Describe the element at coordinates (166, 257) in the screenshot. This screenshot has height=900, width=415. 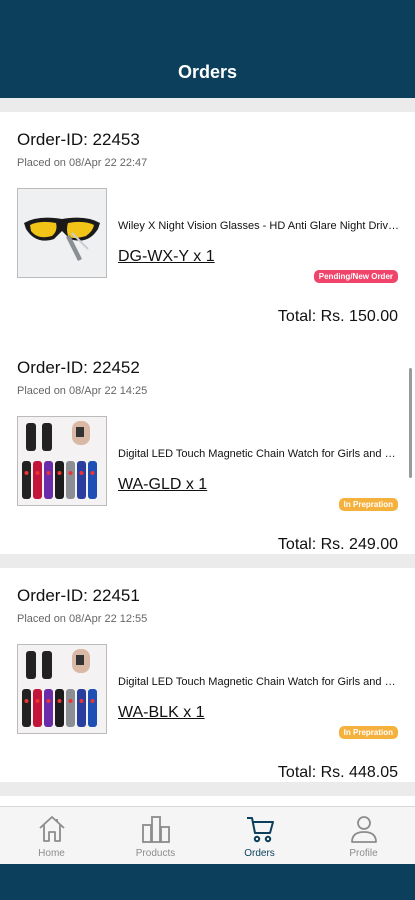
I see `product-sku-quantity: DG-WX-Y x 1` at that location.